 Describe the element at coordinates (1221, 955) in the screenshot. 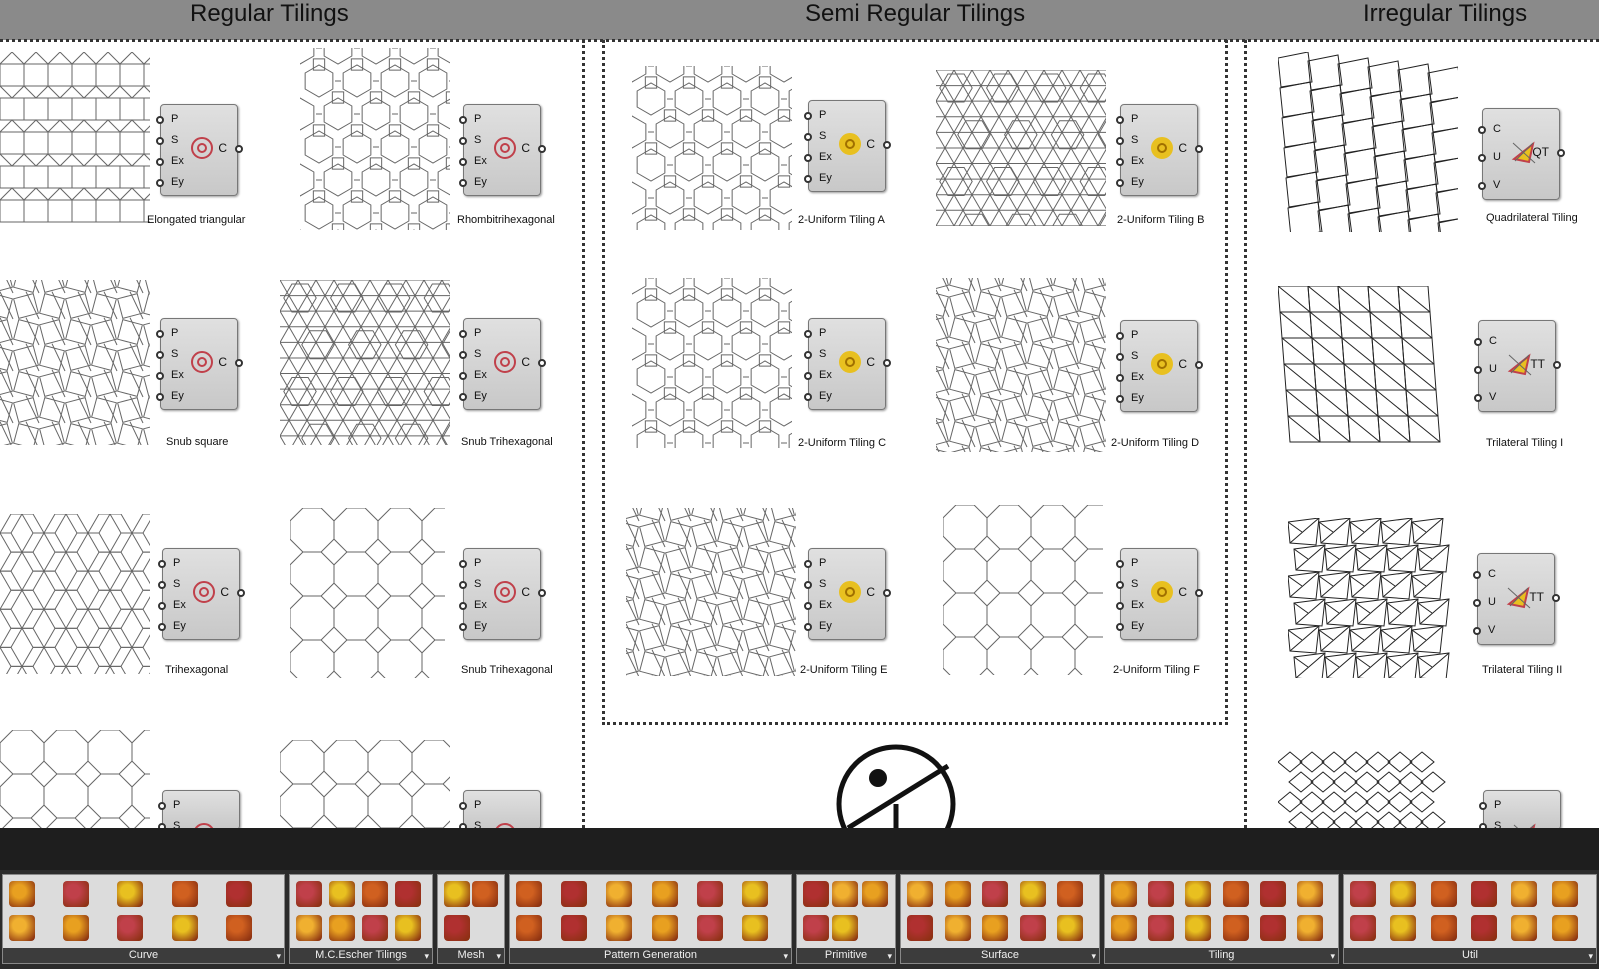

I see `ribbon-group-label: Tiling` at that location.